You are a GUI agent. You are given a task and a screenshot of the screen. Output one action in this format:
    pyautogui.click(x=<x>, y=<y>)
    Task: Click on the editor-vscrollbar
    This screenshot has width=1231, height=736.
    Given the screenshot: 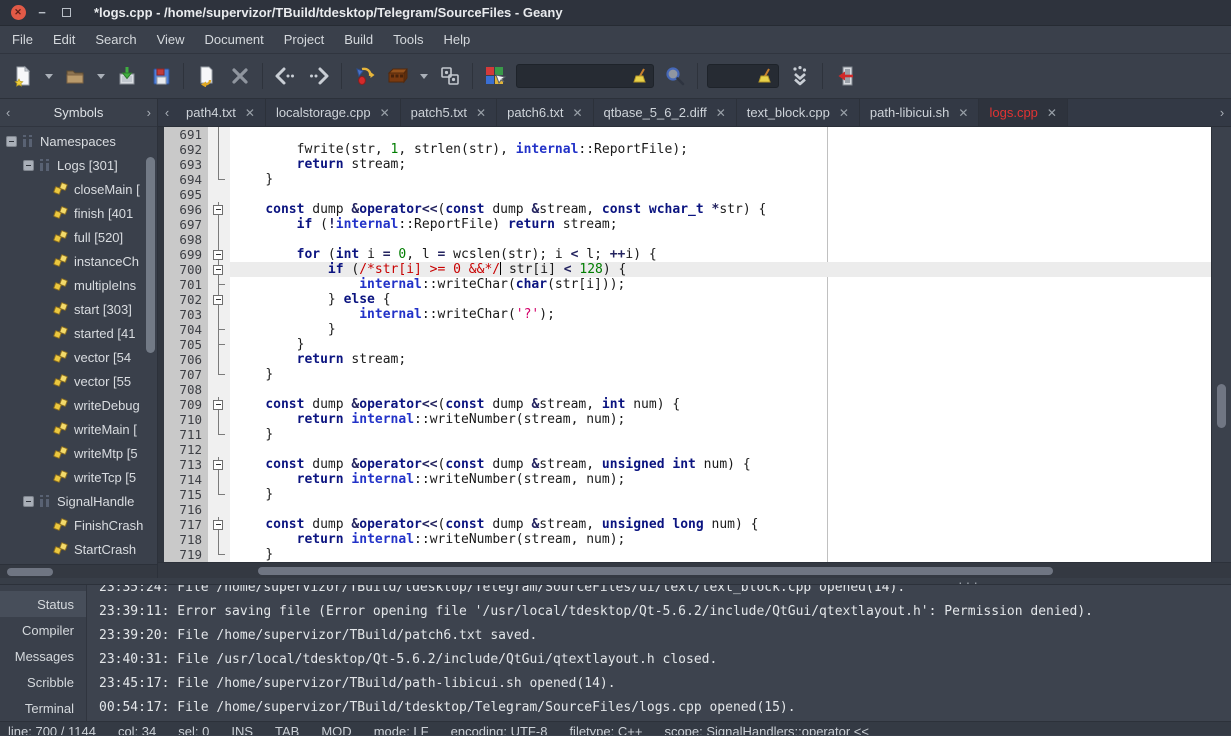 What is the action you would take?
    pyautogui.click(x=1221, y=344)
    